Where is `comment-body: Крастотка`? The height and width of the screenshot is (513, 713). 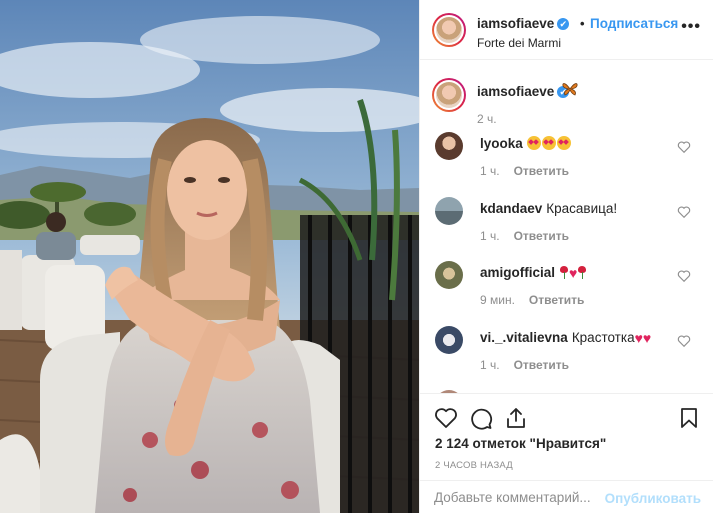
comment-body: Крастотка is located at coordinates (603, 337).